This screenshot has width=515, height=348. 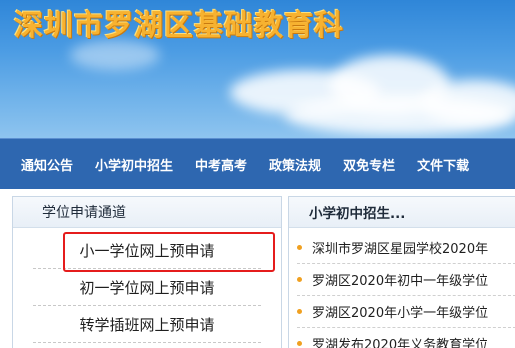 I want to click on site-title: 深圳市罗湖区基础教育科, so click(x=179, y=25).